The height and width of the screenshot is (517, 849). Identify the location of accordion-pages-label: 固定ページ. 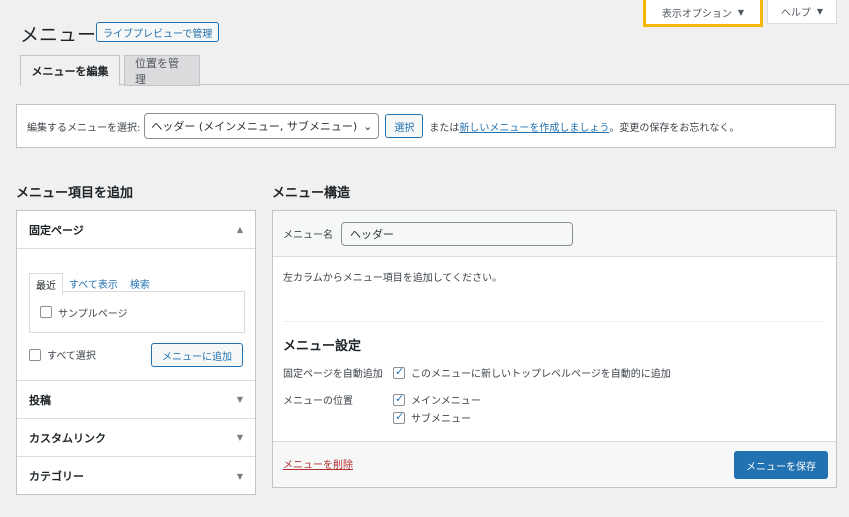
(56, 230).